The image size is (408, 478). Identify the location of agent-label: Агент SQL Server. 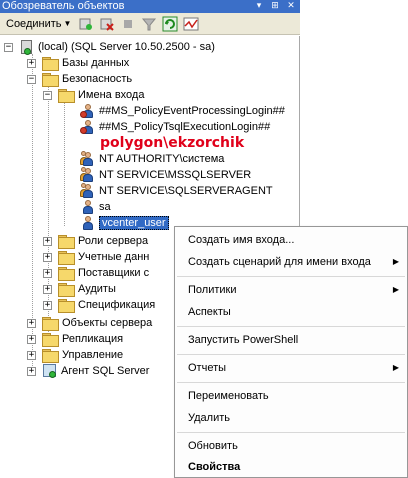
(105, 371).